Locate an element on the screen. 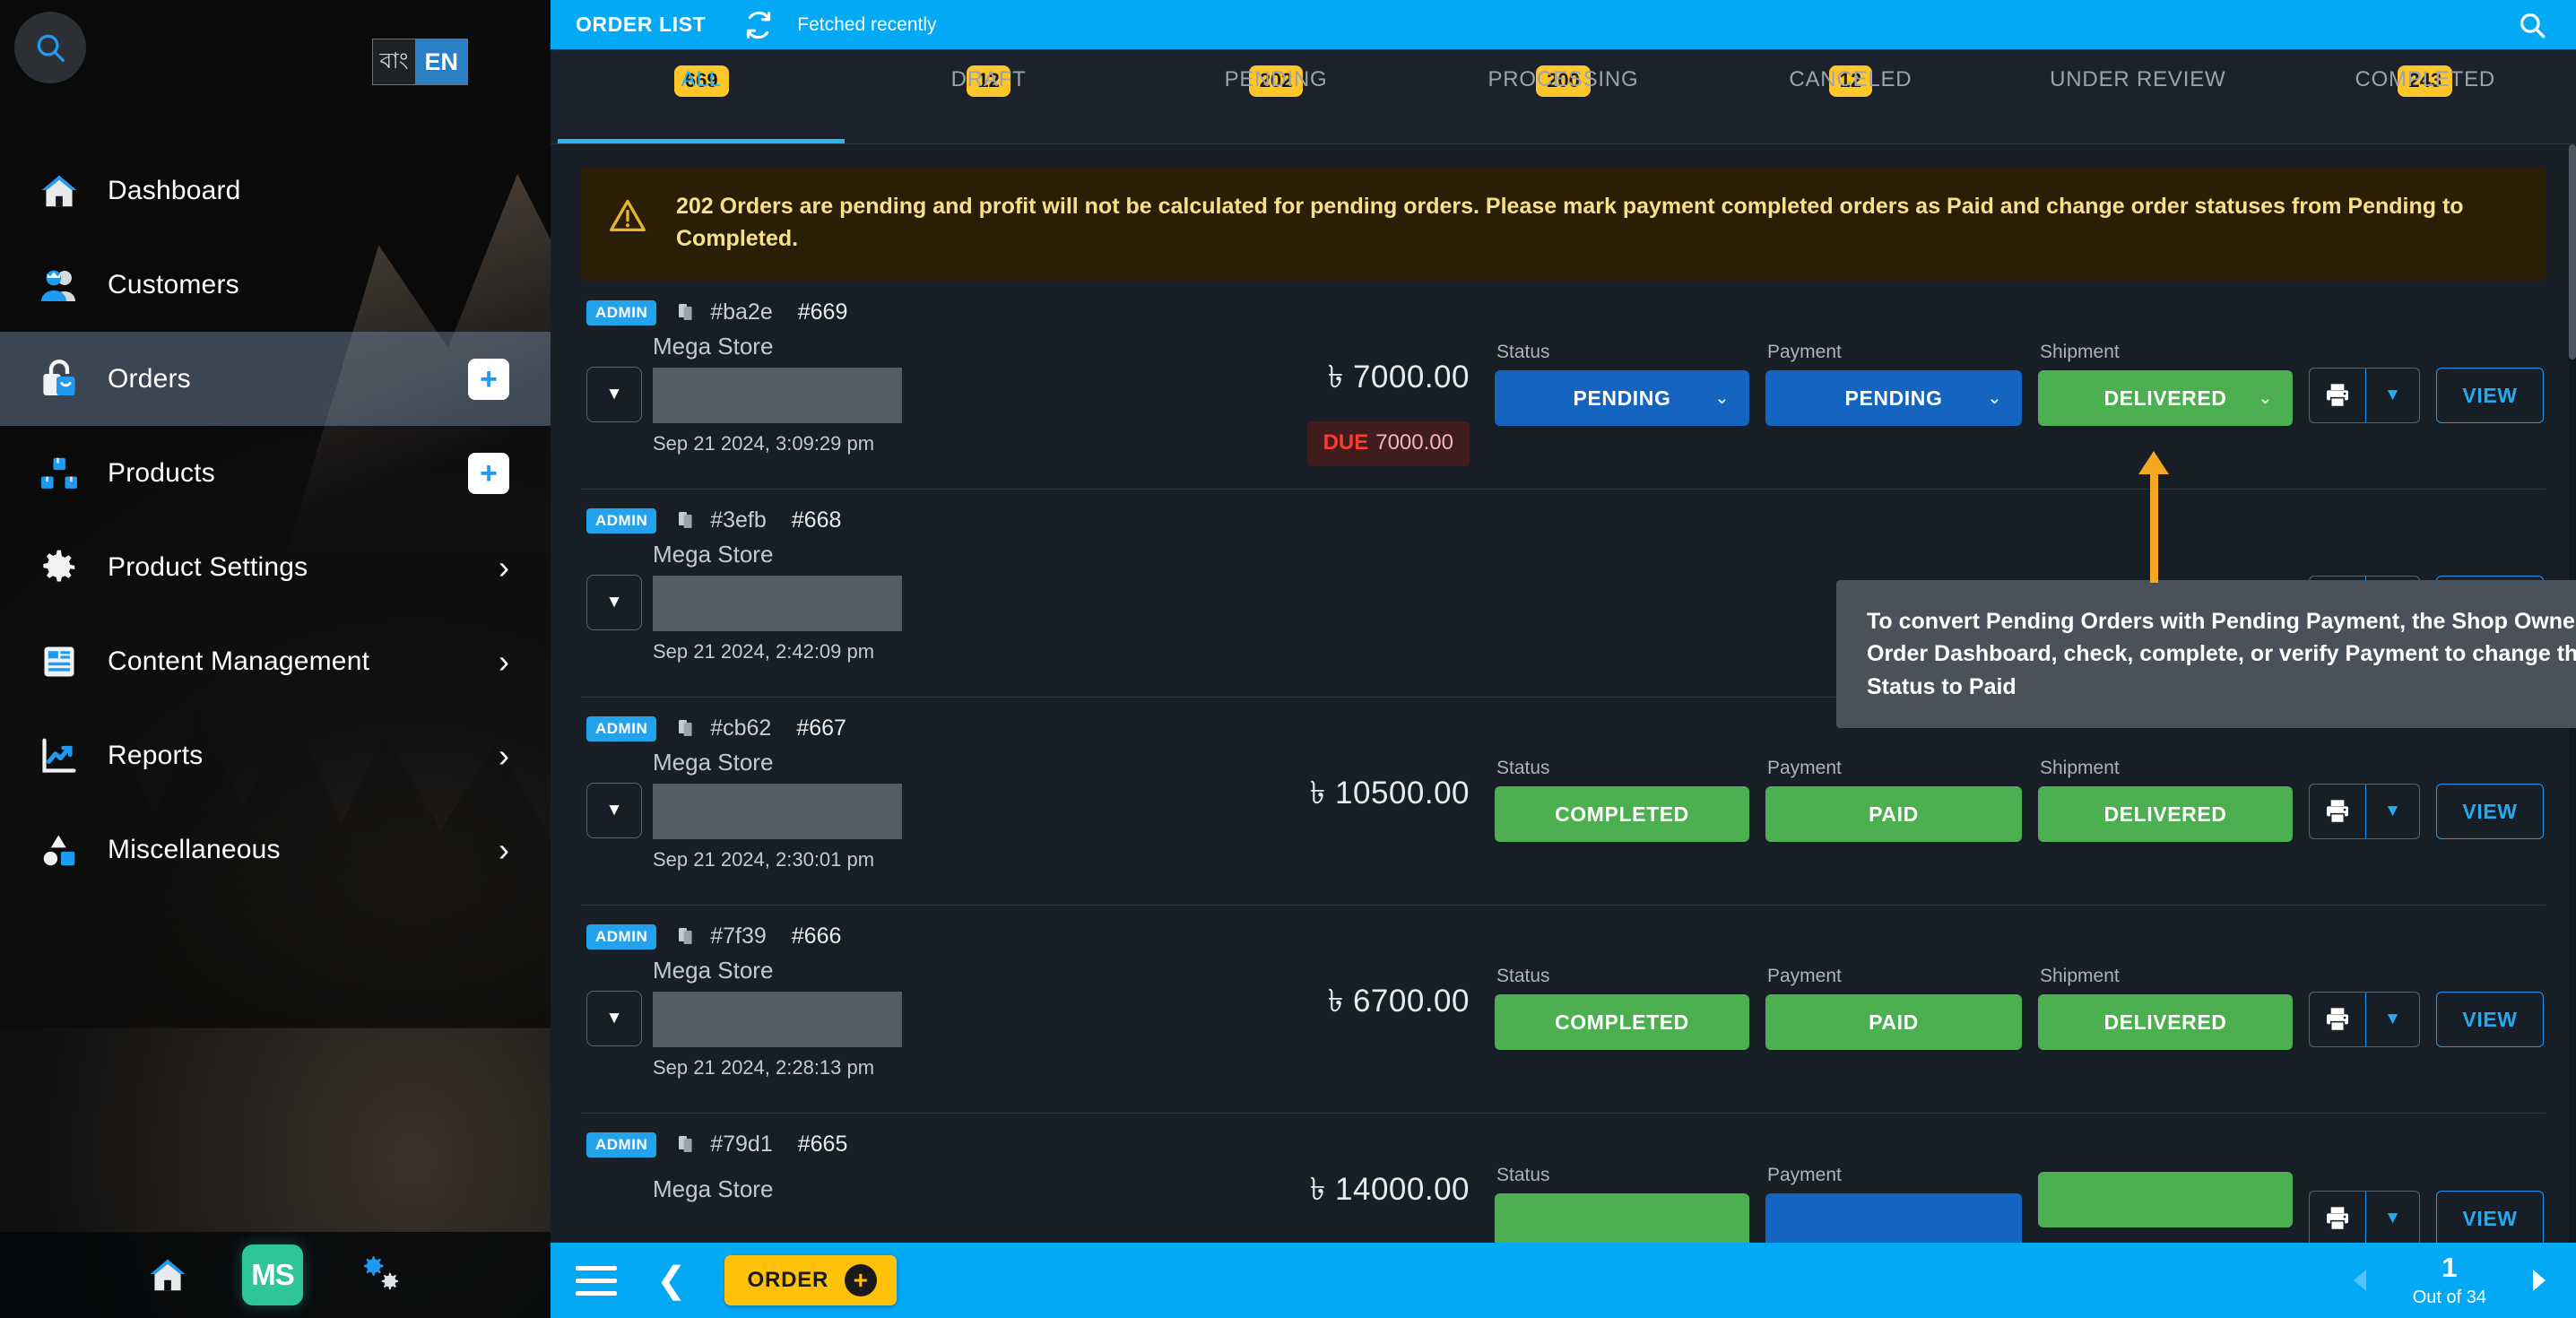 This screenshot has height=1318, width=2576. sidebar-item-label: Orders is located at coordinates (149, 379).